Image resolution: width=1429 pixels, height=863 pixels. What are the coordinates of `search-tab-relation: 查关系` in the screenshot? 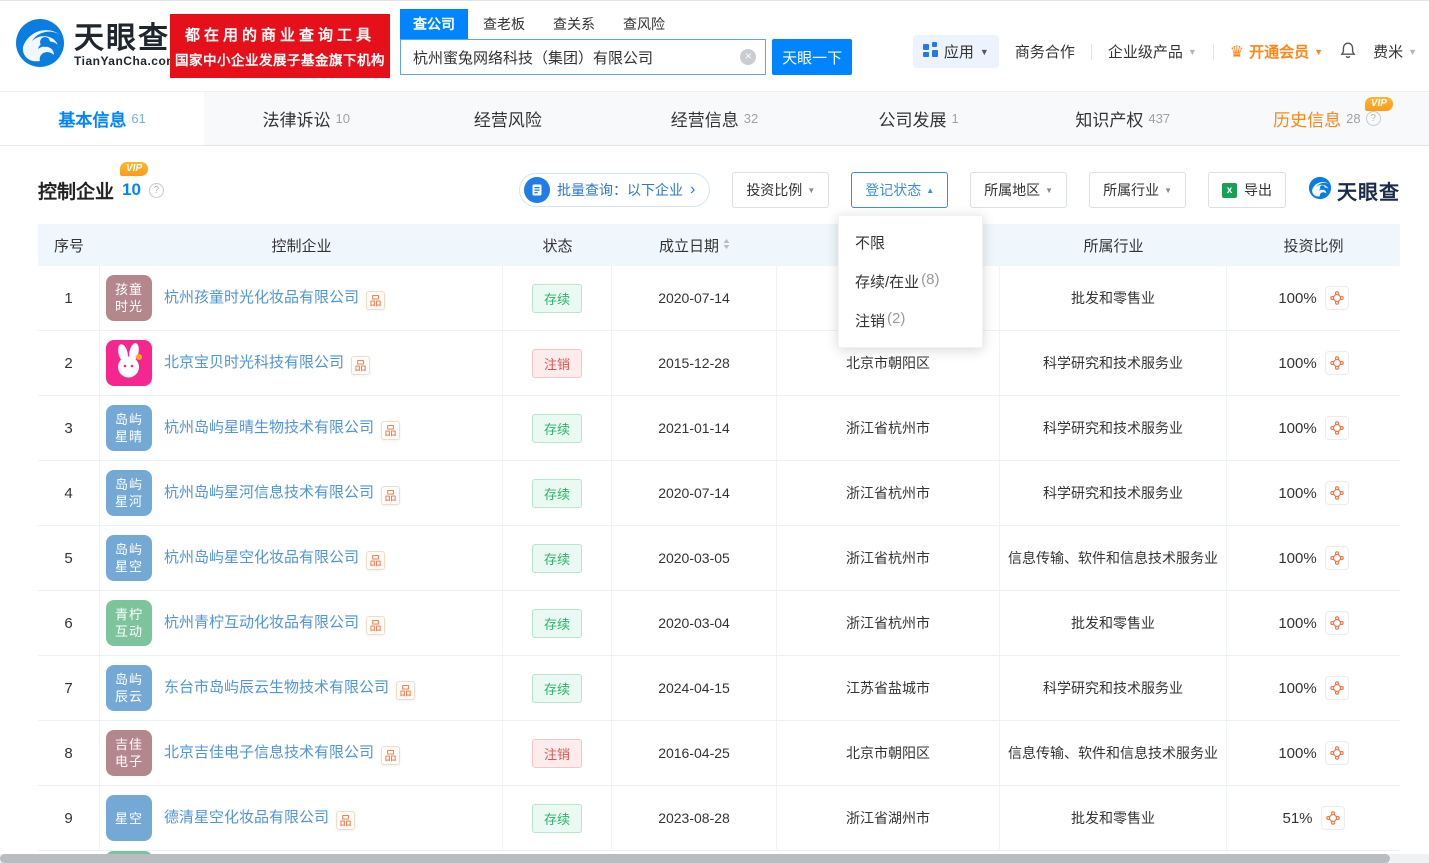 It's located at (574, 24).